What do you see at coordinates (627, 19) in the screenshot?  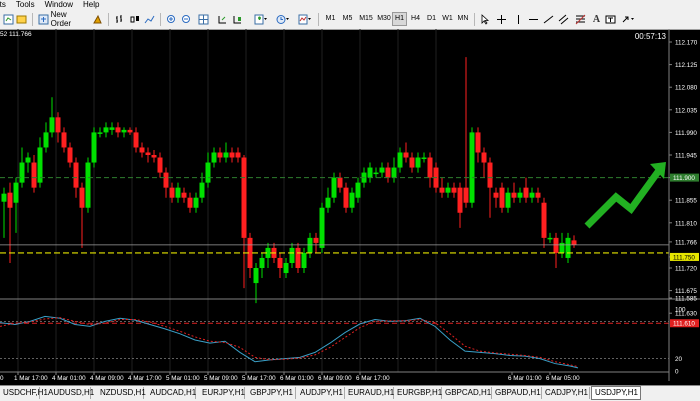 I see `arrows-icon` at bounding box center [627, 19].